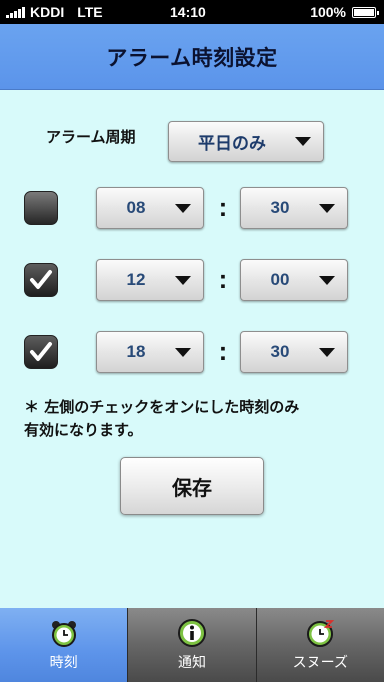  Describe the element at coordinates (280, 207) in the screenshot. I see `alarm-1-minute-value: 30` at that location.